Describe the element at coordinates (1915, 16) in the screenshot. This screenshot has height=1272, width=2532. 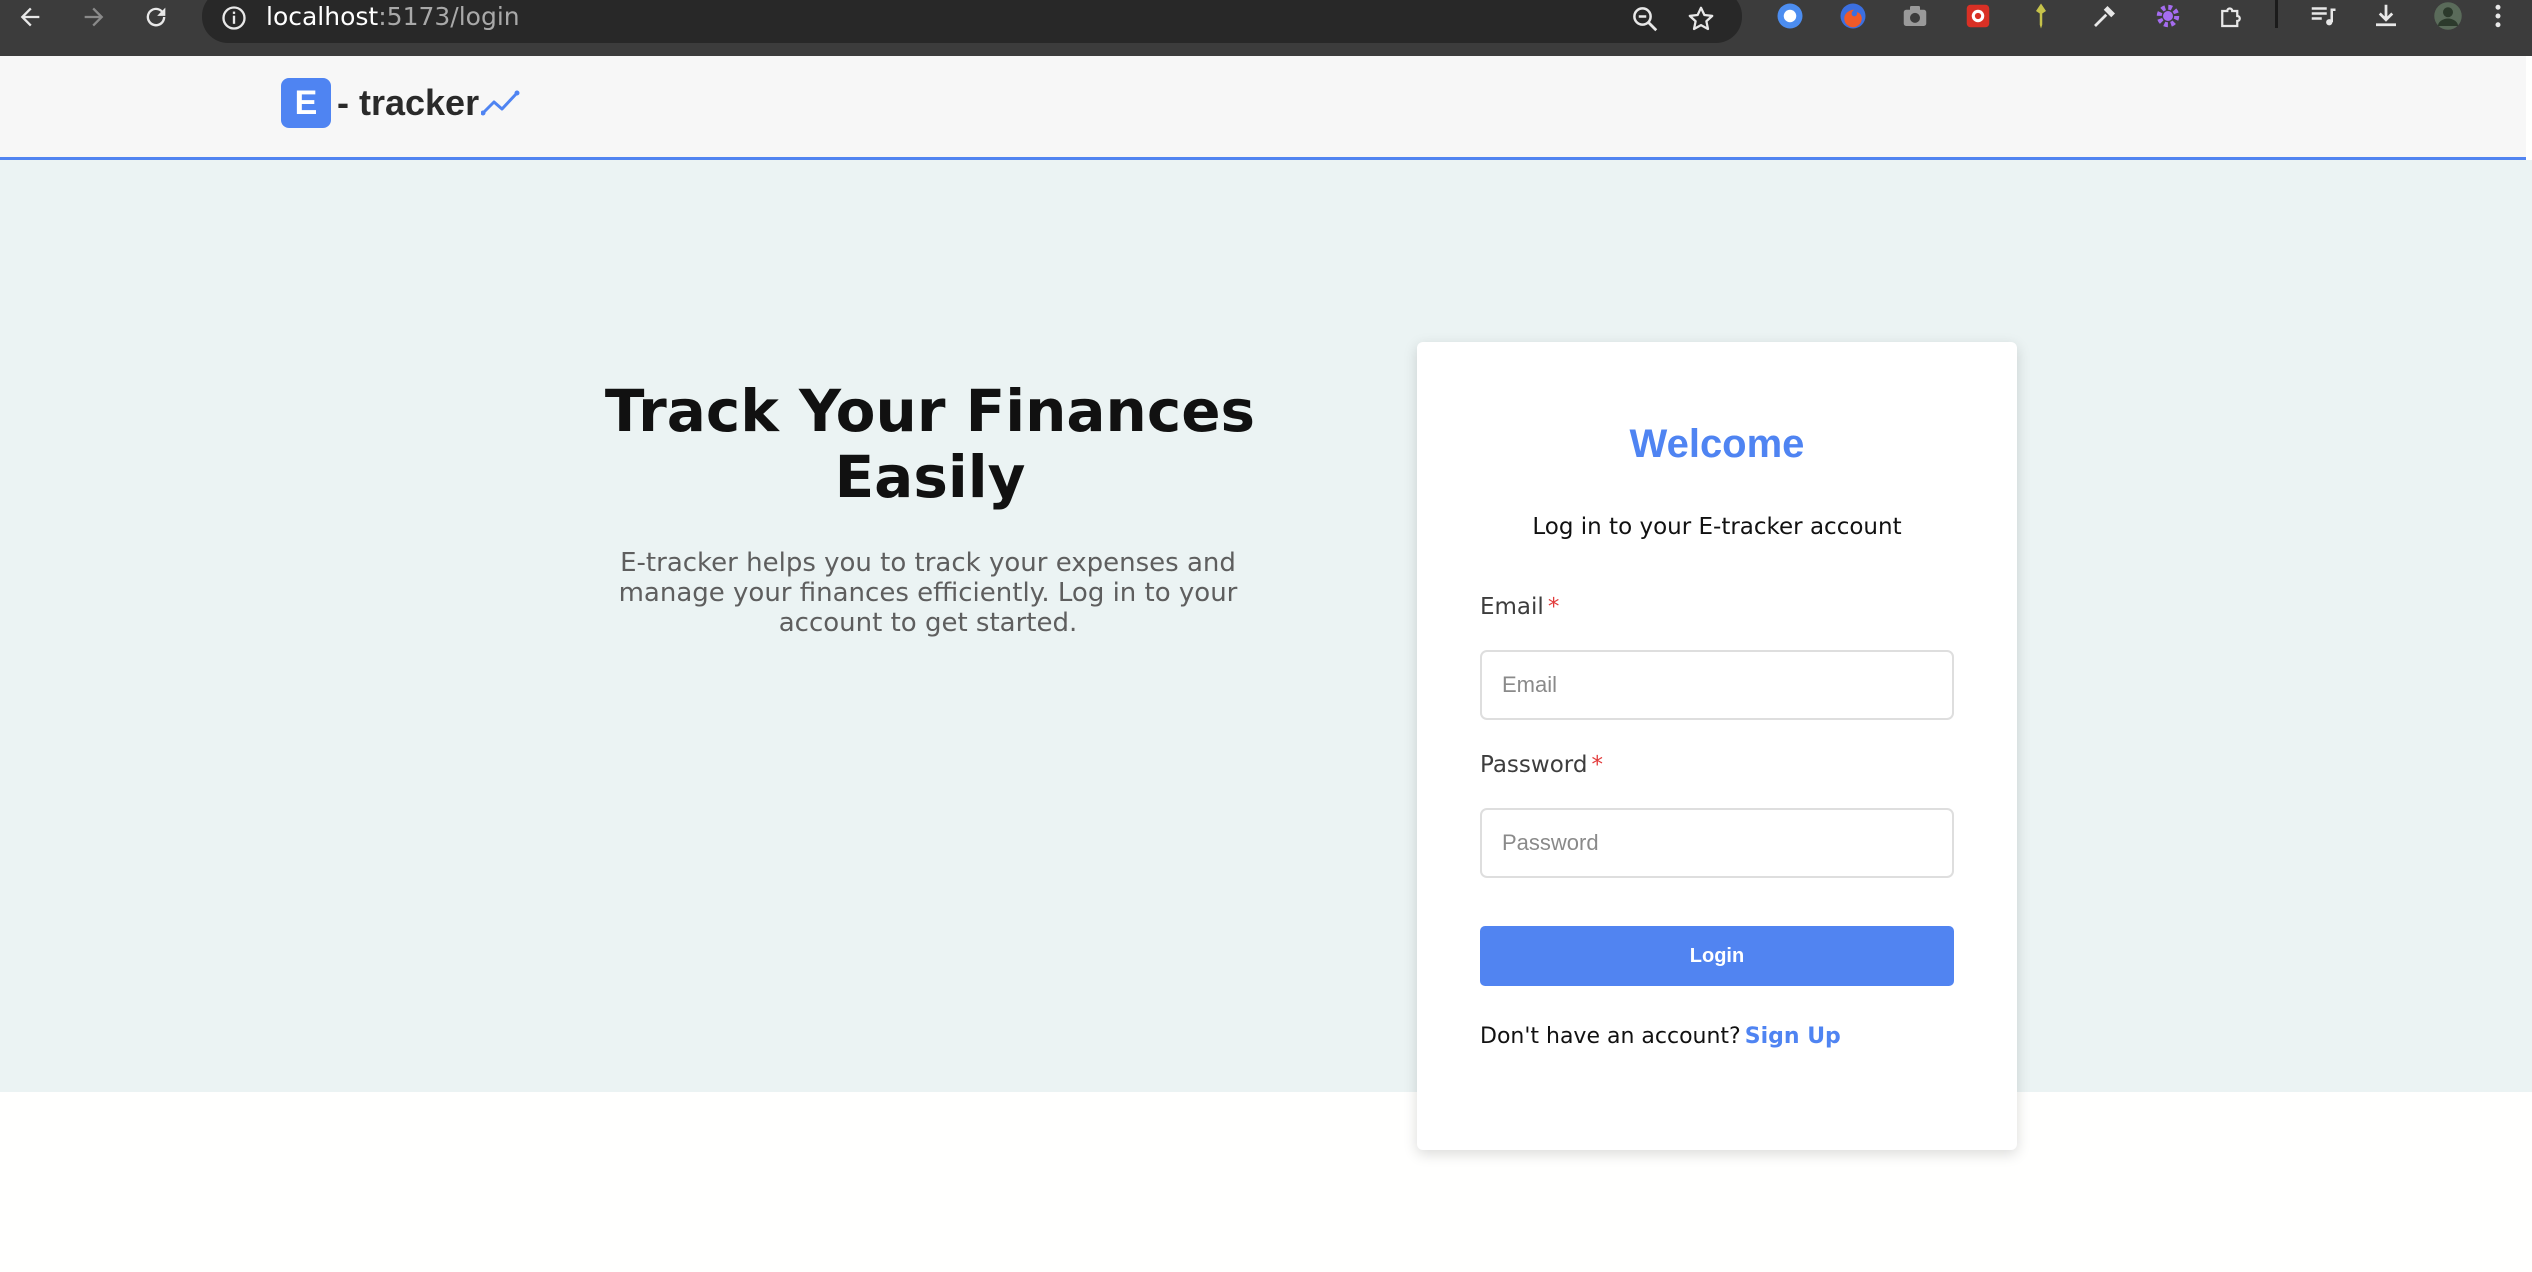
I see `camera-icon` at that location.